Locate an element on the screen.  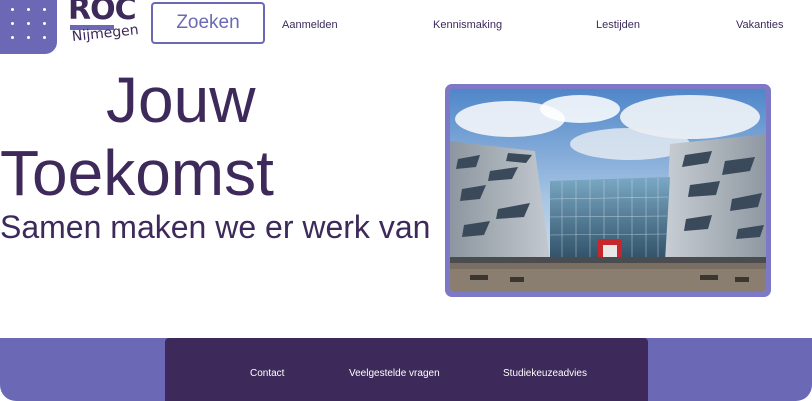
nav-link-kennismaking: Kennismaking is located at coordinates (467, 25).